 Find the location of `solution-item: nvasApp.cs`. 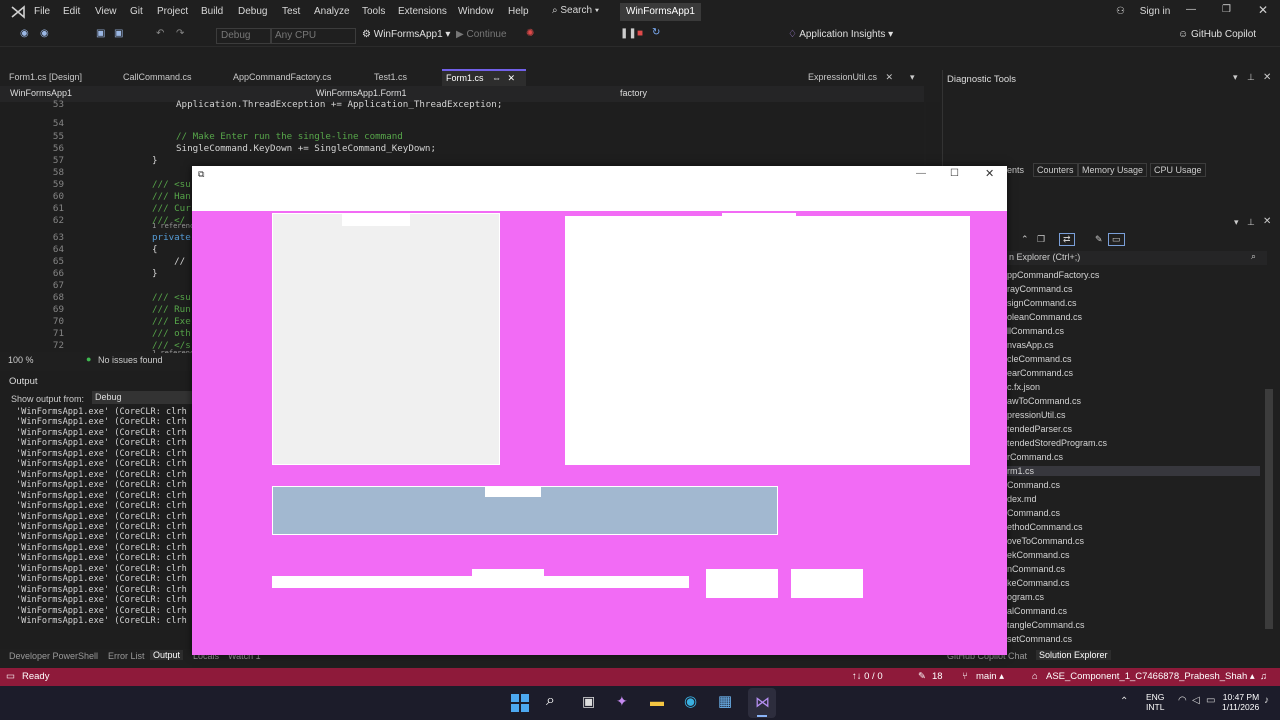

solution-item: nvasApp.cs is located at coordinates (1030, 345).